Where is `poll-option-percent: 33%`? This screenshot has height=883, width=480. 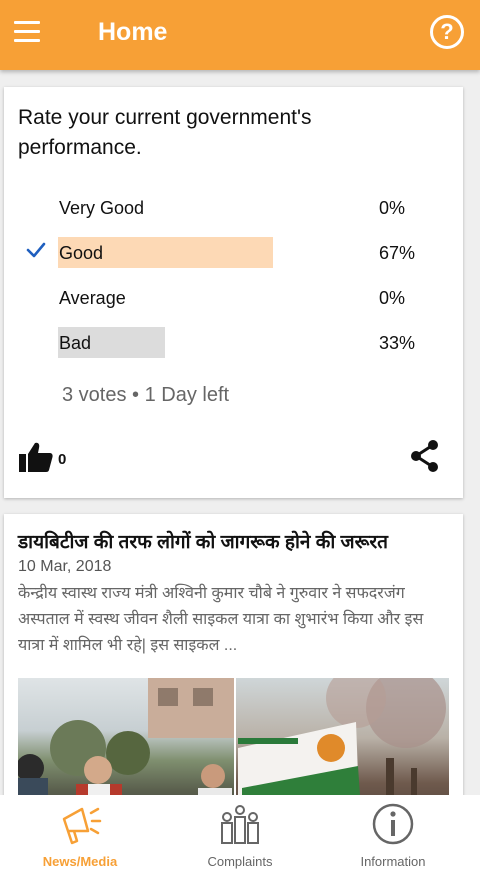
poll-option-percent: 33% is located at coordinates (397, 343).